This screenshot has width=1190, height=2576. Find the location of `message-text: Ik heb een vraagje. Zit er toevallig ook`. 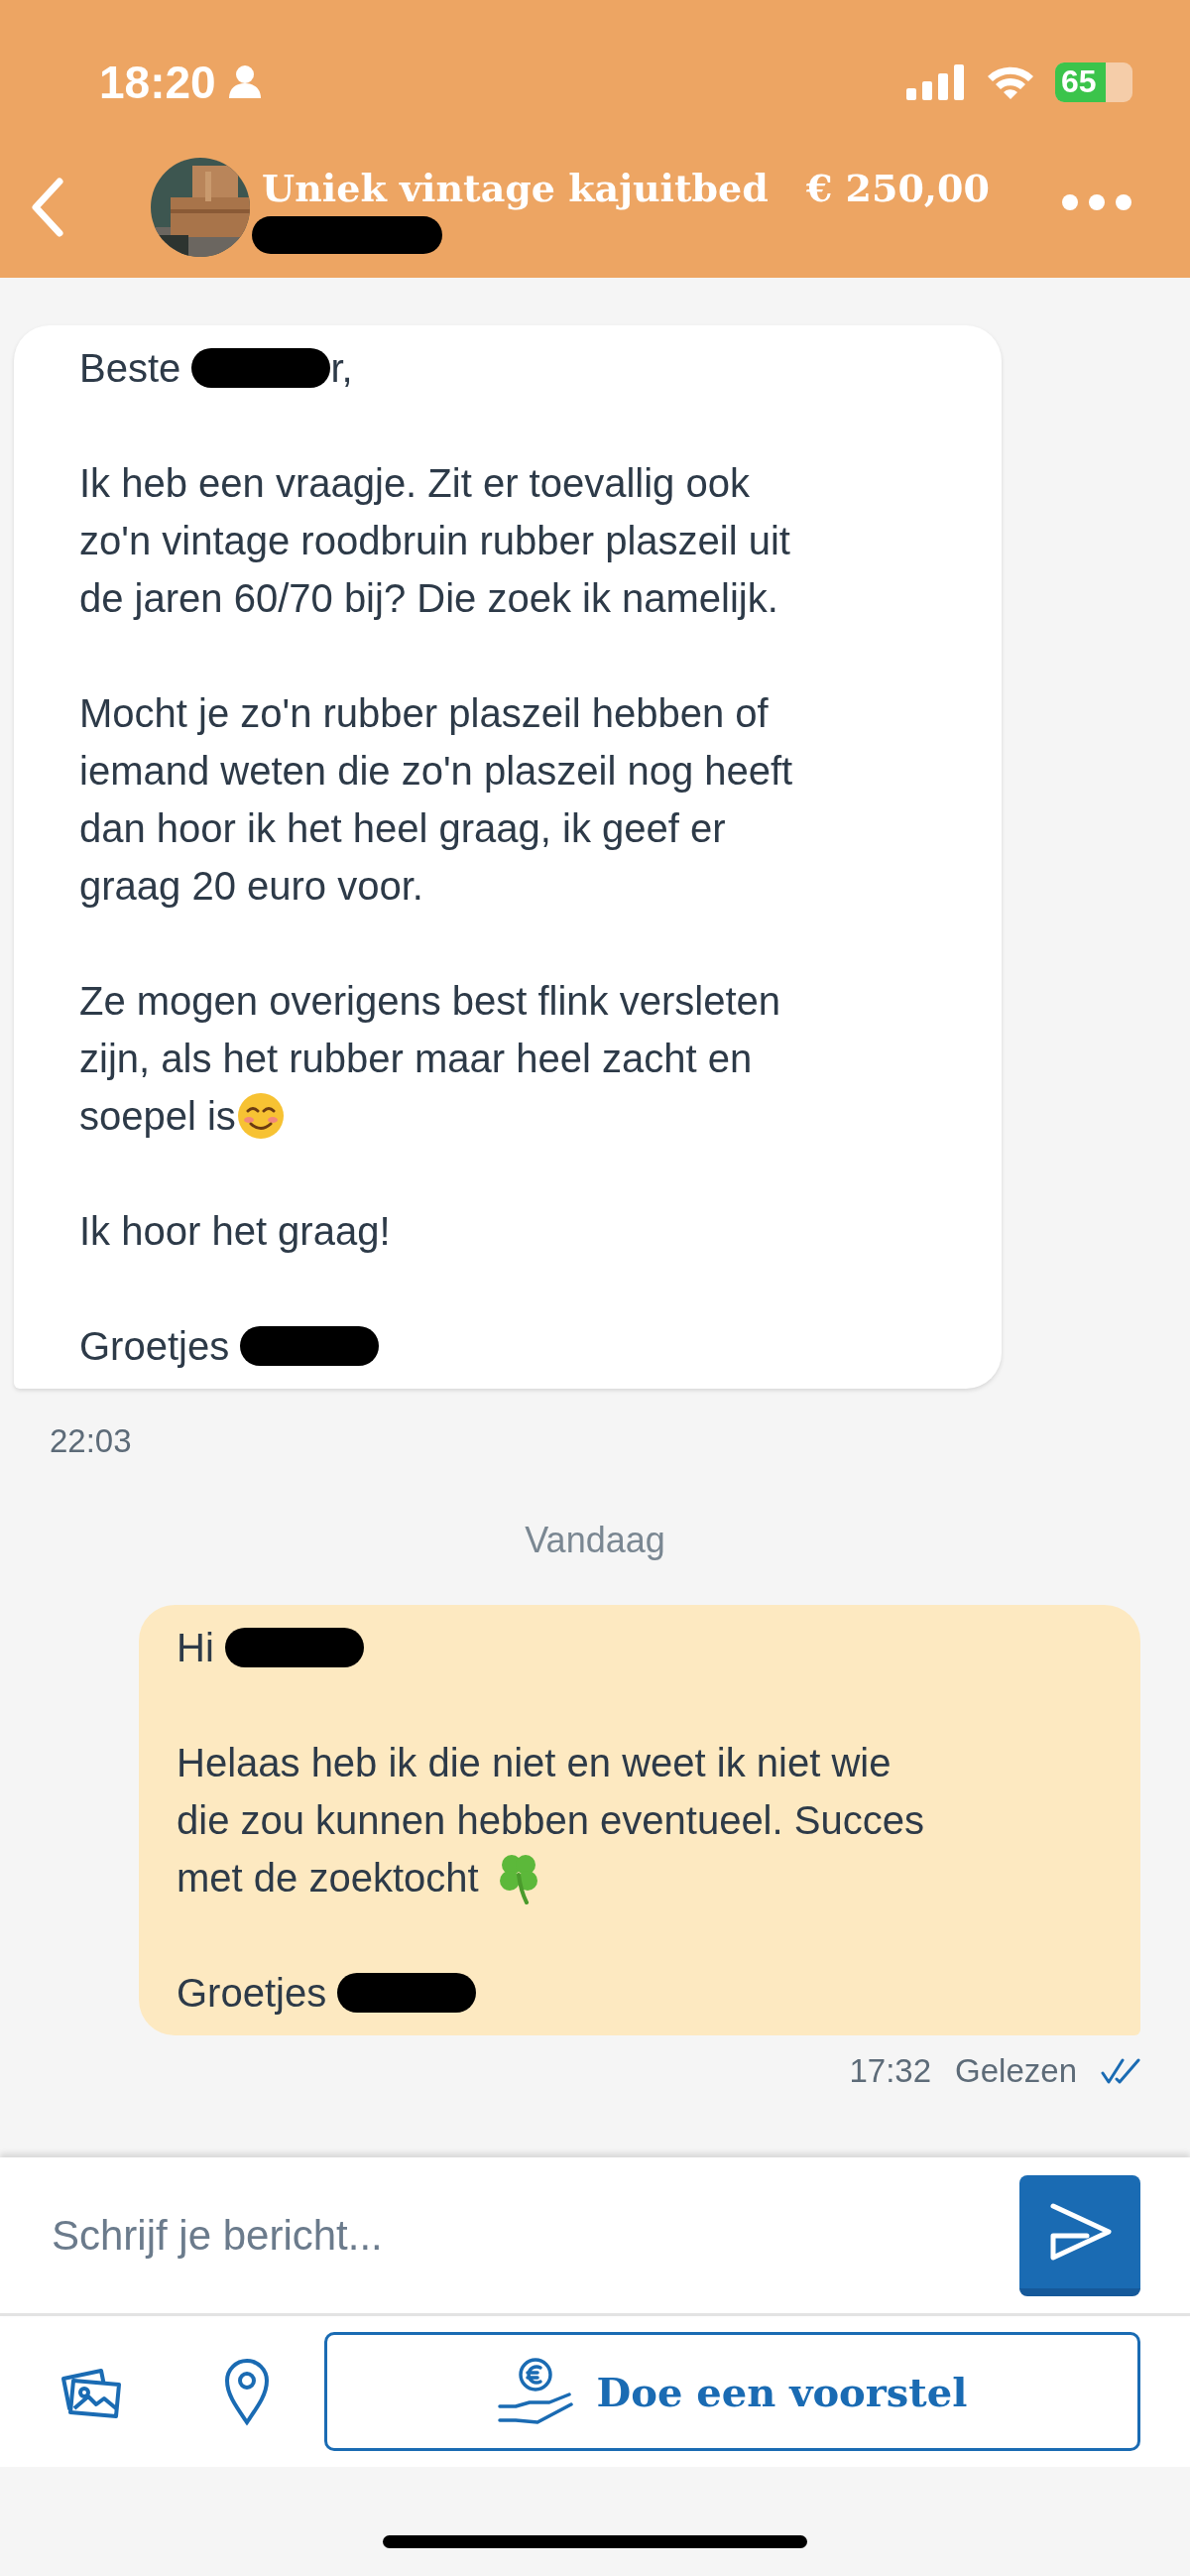

message-text: Ik heb een vraagje. Zit er toevallig ook is located at coordinates (414, 483).